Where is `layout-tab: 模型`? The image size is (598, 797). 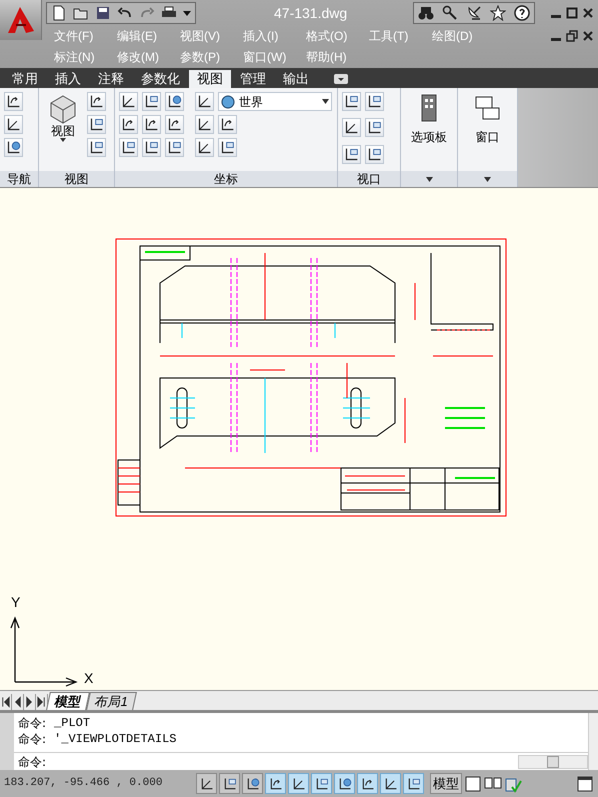
layout-tab: 模型 is located at coordinates (68, 701).